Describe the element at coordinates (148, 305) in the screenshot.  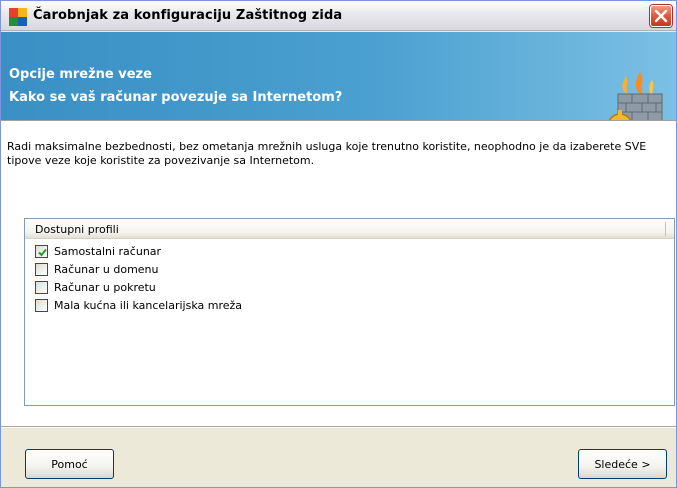
I see `profile-label: Mala kućna ili kancelarijska mreža` at that location.